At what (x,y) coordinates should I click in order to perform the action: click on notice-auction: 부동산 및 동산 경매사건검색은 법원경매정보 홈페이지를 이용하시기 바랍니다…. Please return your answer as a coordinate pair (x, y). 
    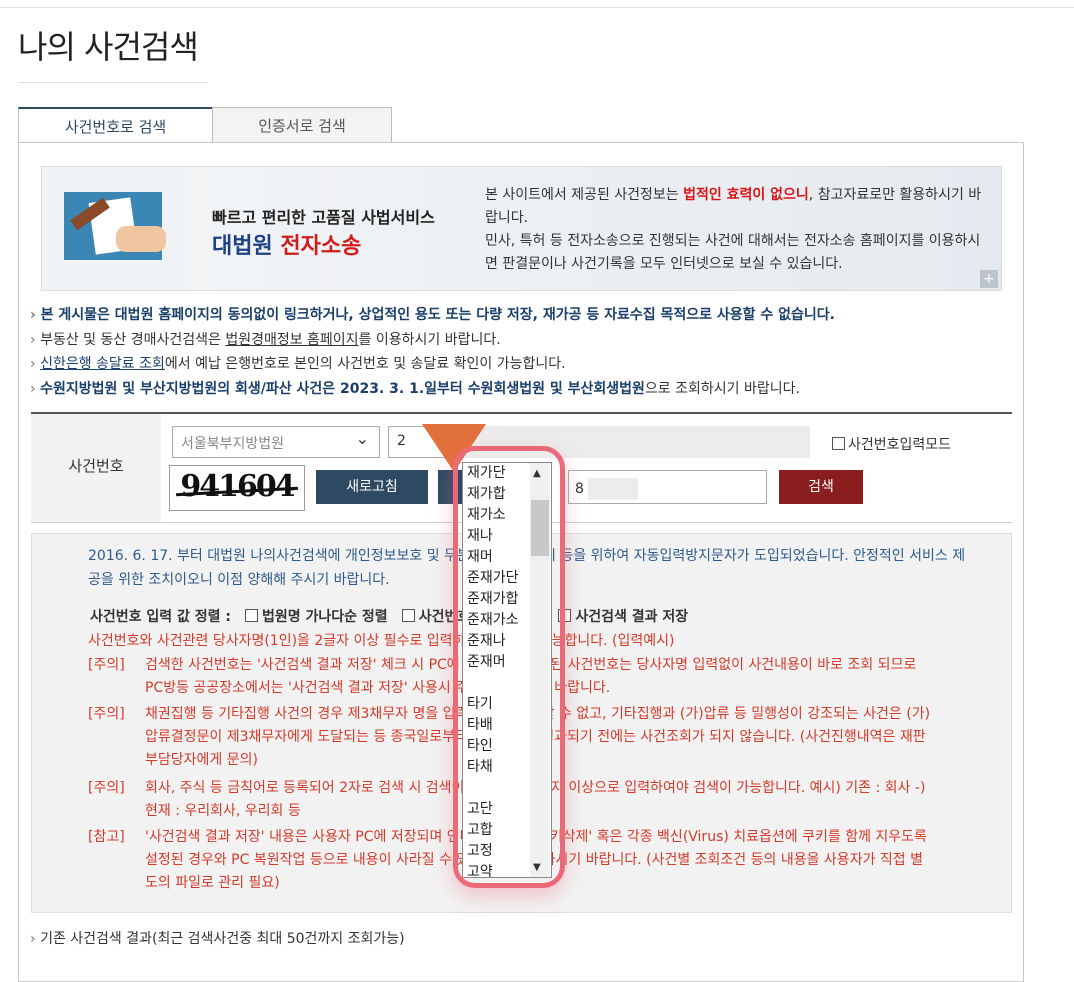
    Looking at the image, I should click on (265, 339).